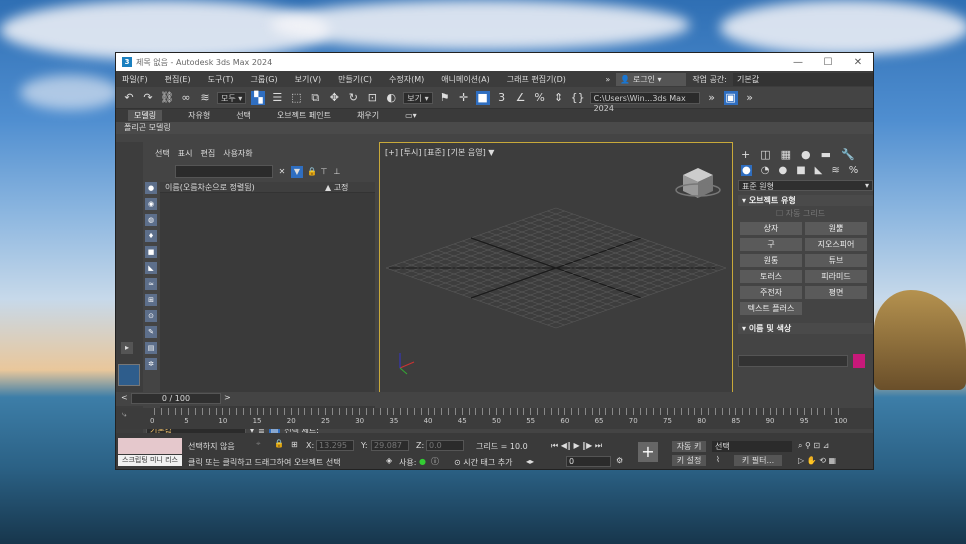 The width and height of the screenshot is (966, 544). Describe the element at coordinates (315, 98) in the screenshot. I see `window-crossing-icon: ⧉` at that location.